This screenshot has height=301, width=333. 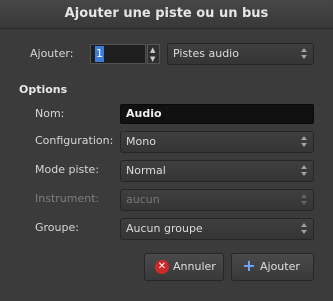 What do you see at coordinates (67, 198) in the screenshot?
I see `instrument-label: Instrument:` at bounding box center [67, 198].